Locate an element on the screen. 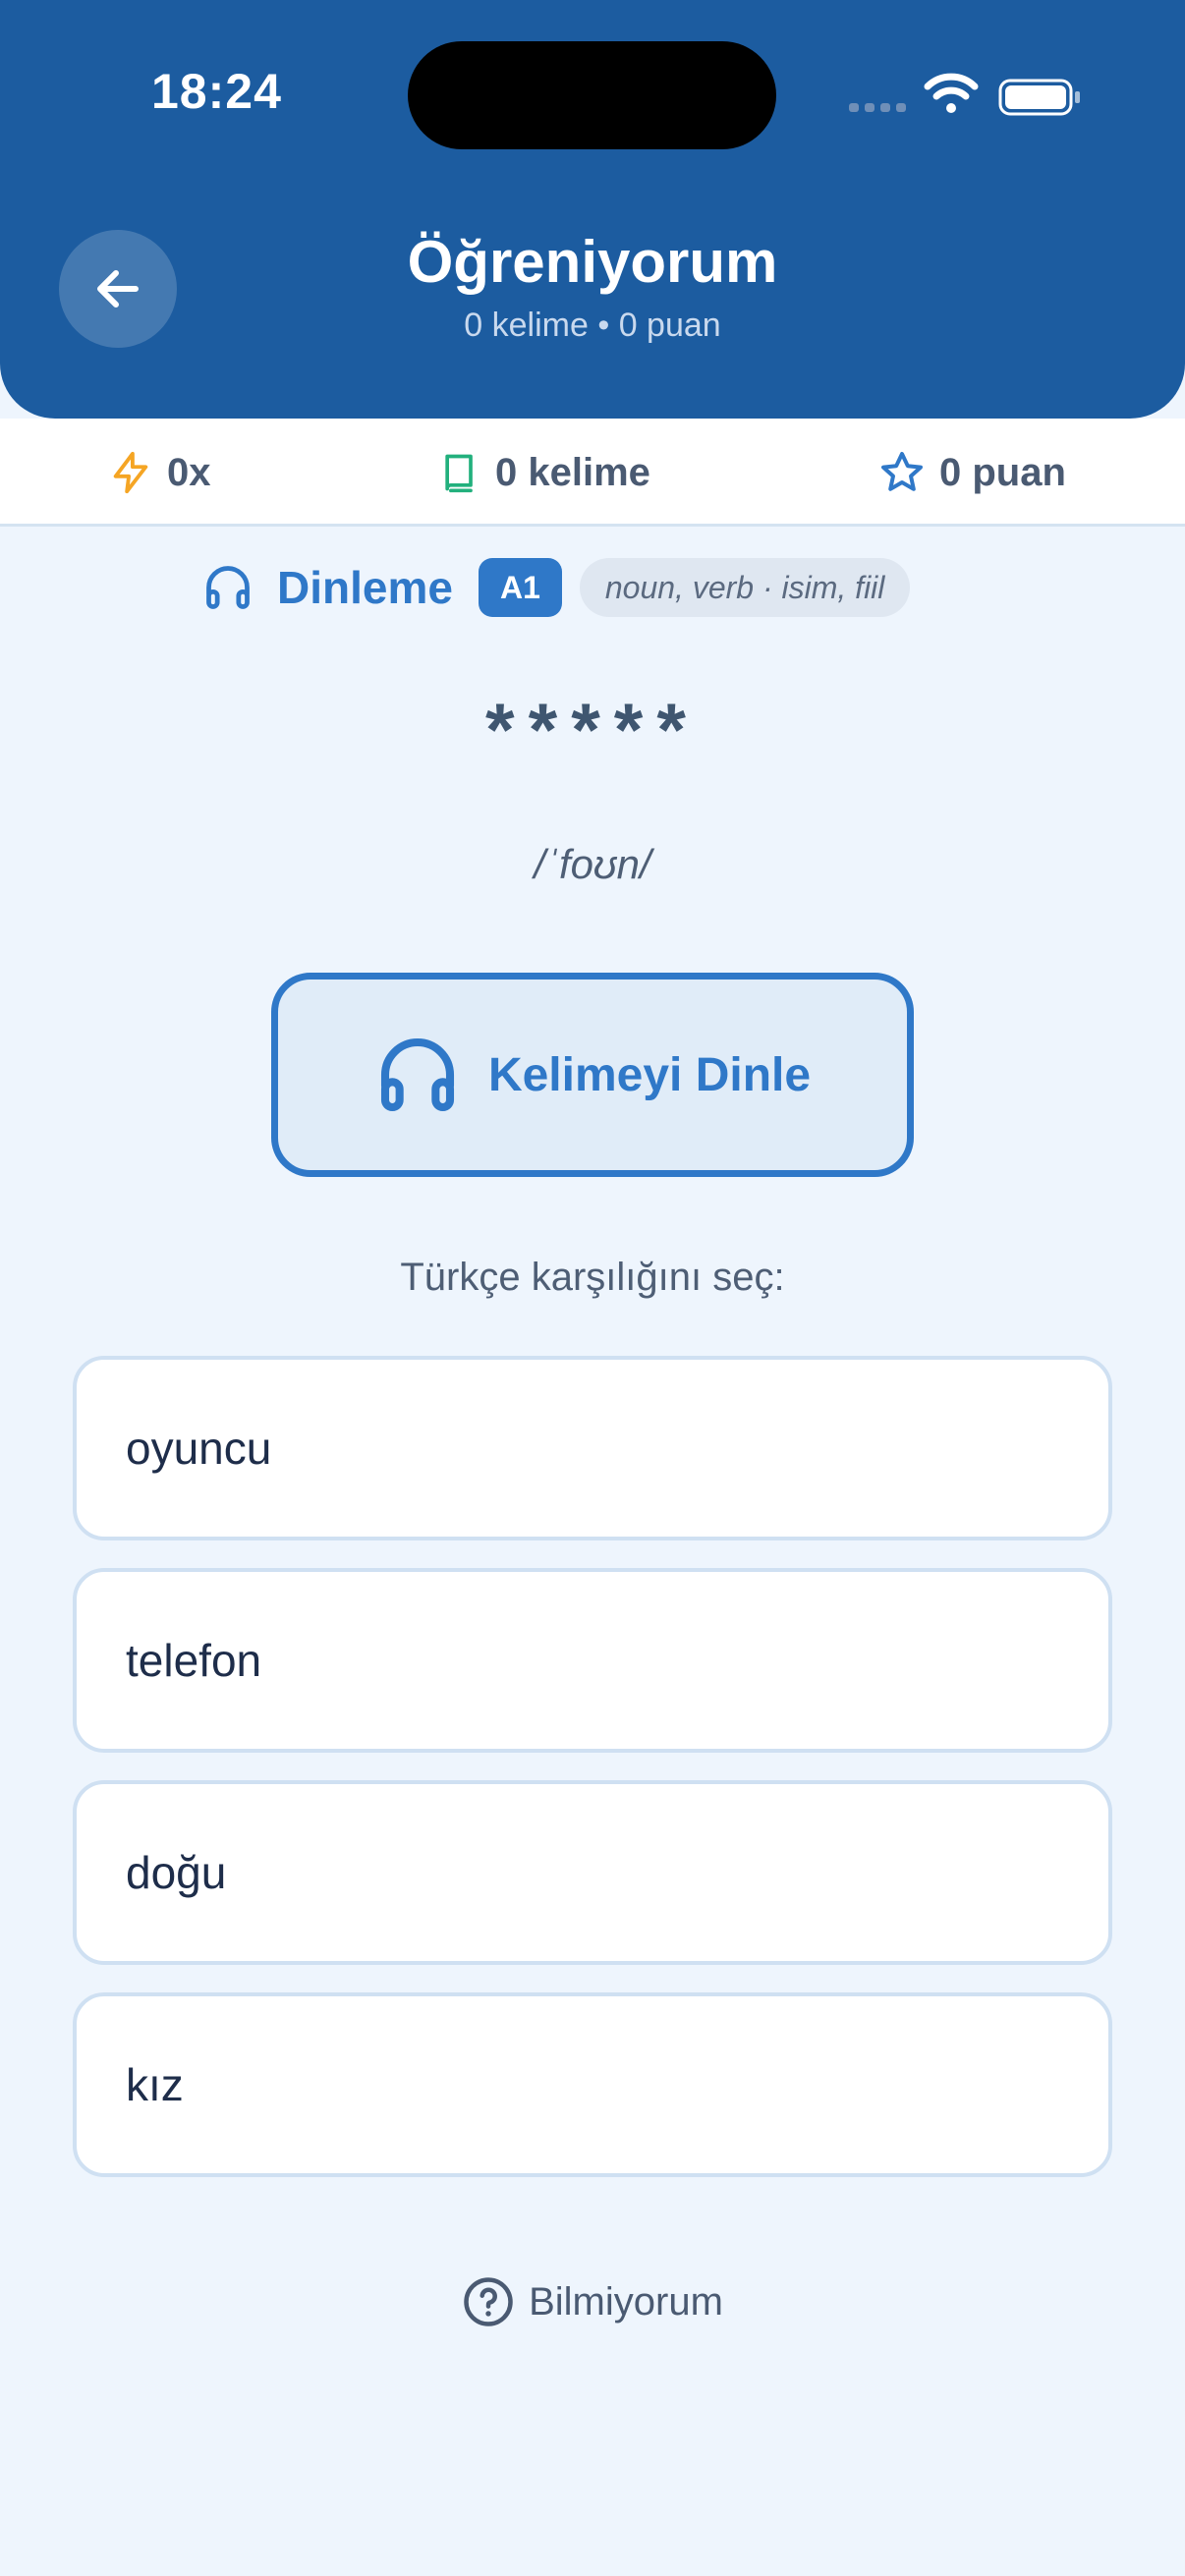  masked-word: ***** is located at coordinates (592, 730).